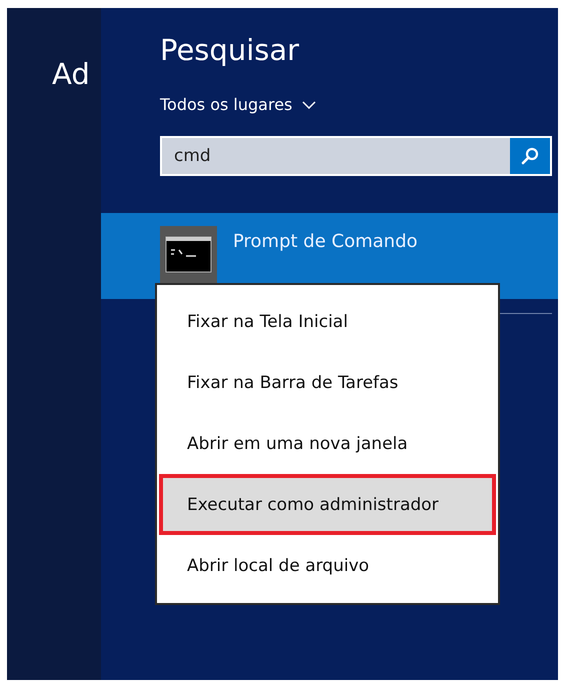  Describe the element at coordinates (71, 74) in the screenshot. I see `side-label: Ad` at that location.